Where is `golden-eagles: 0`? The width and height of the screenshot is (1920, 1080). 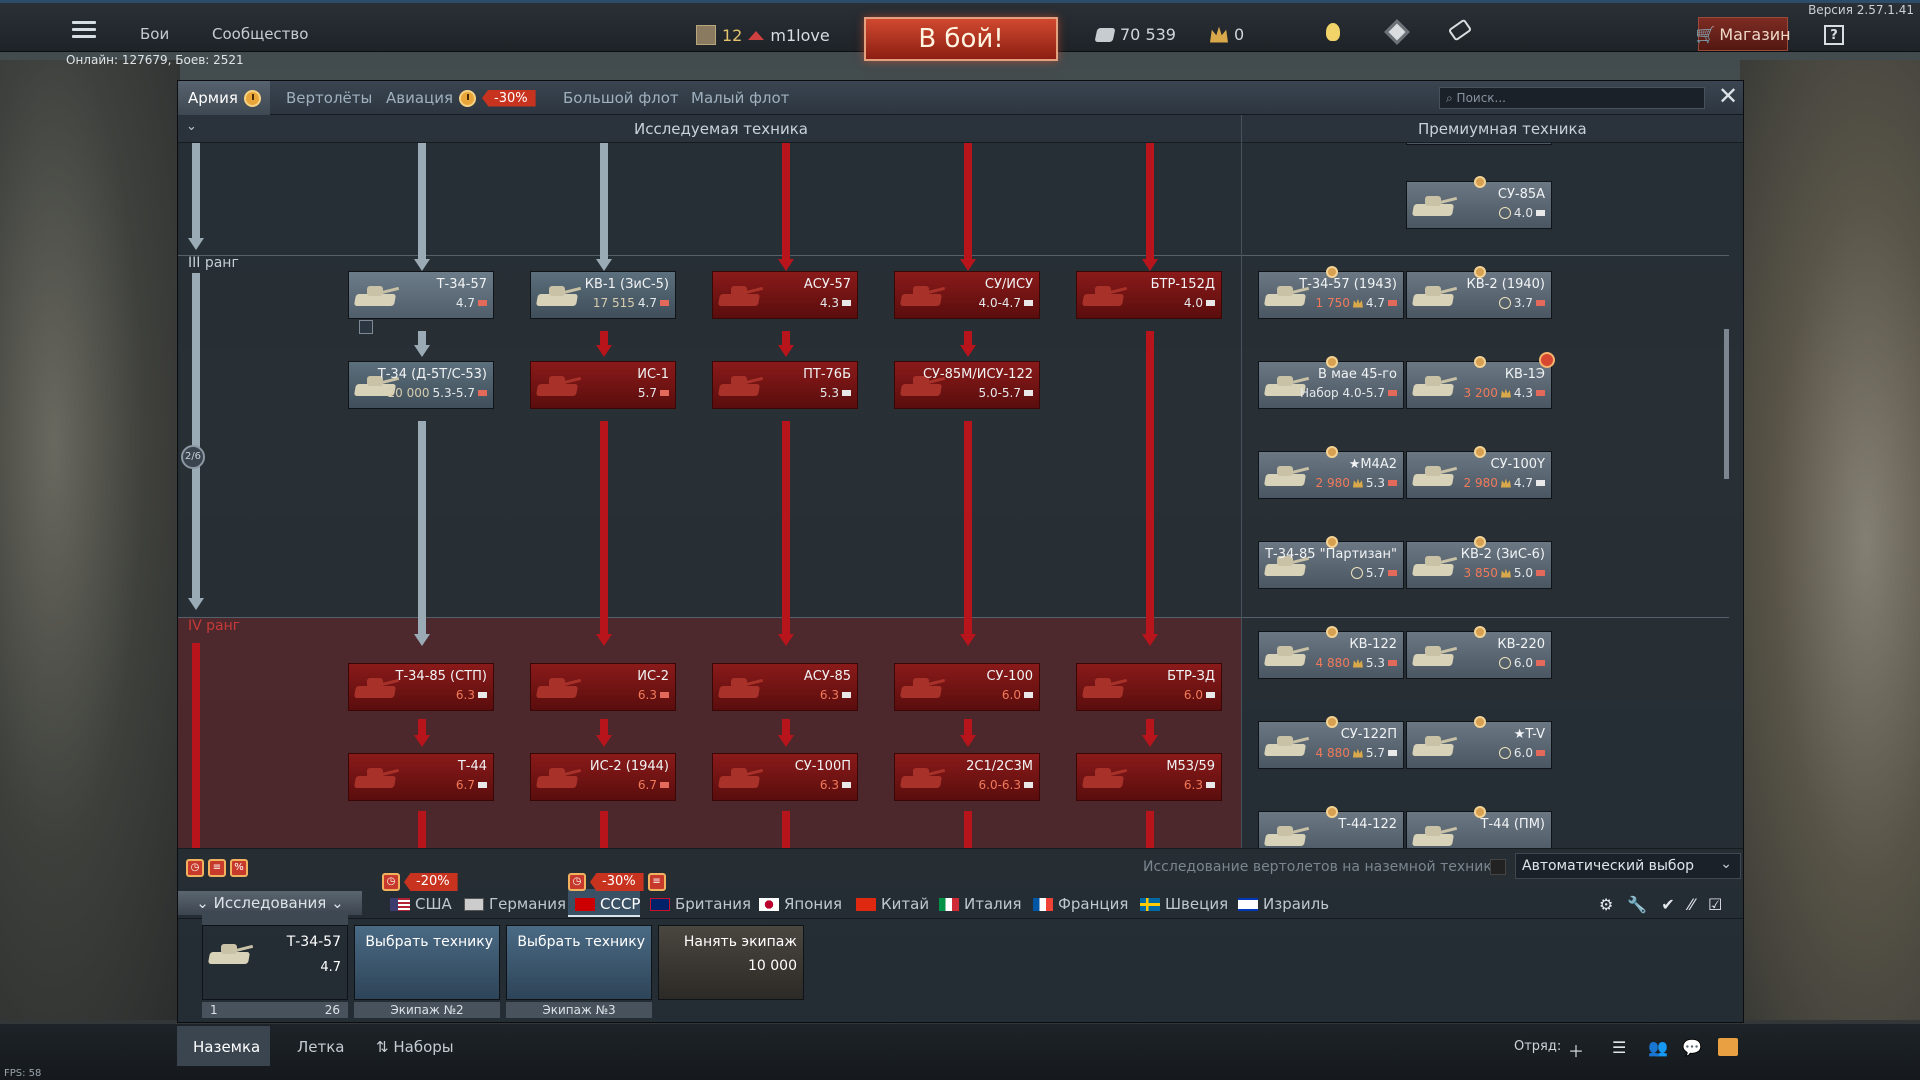
golden-eagles: 0 is located at coordinates (1227, 34).